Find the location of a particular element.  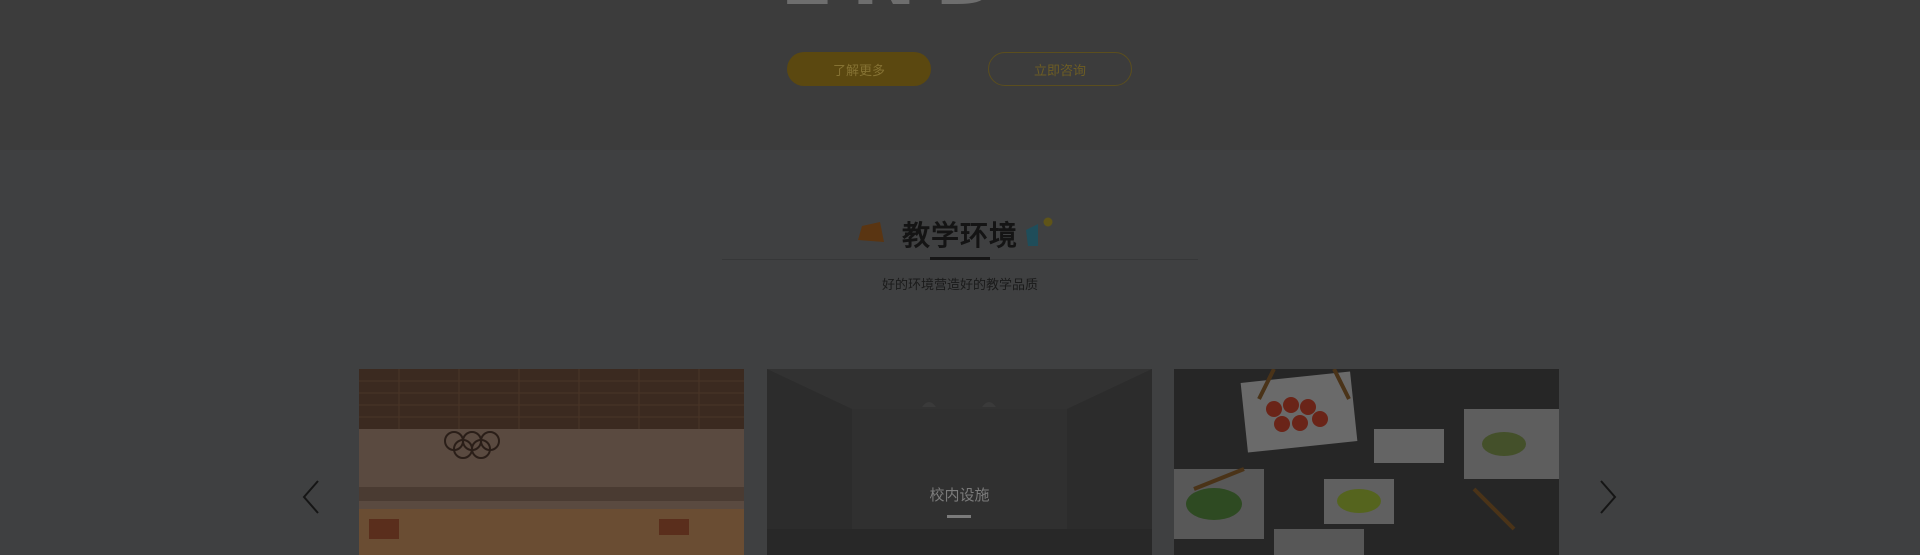

card-caption: 校内设施 is located at coordinates (959, 495).